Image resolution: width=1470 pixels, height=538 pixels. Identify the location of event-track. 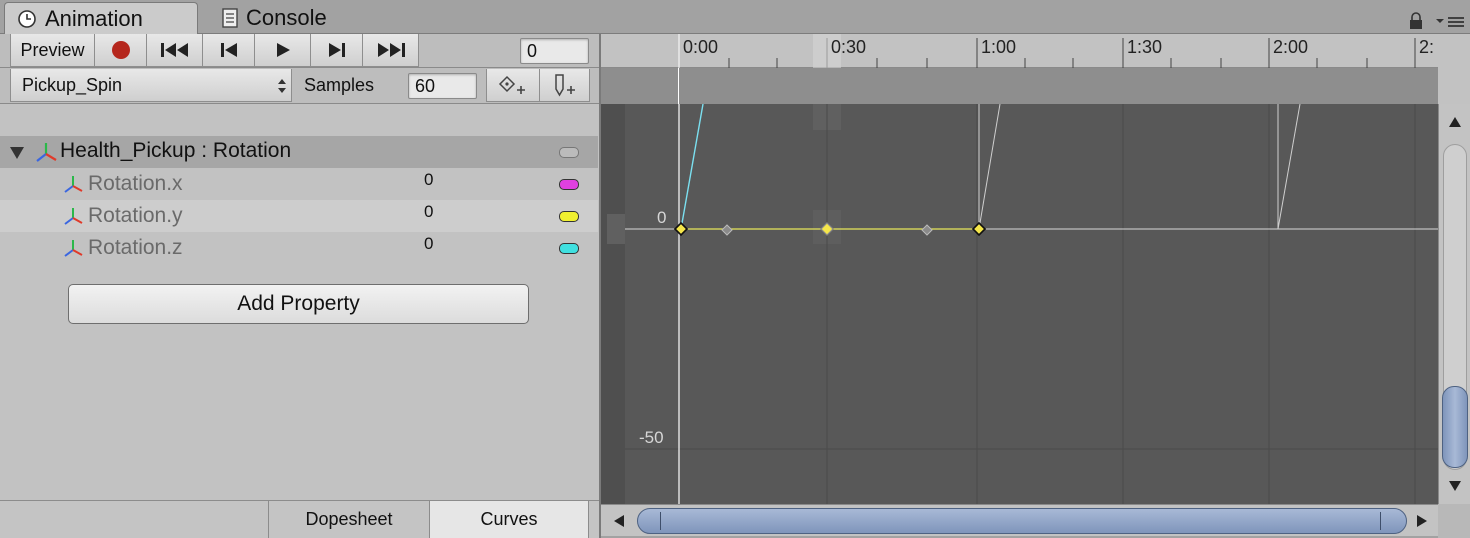
(1019, 86).